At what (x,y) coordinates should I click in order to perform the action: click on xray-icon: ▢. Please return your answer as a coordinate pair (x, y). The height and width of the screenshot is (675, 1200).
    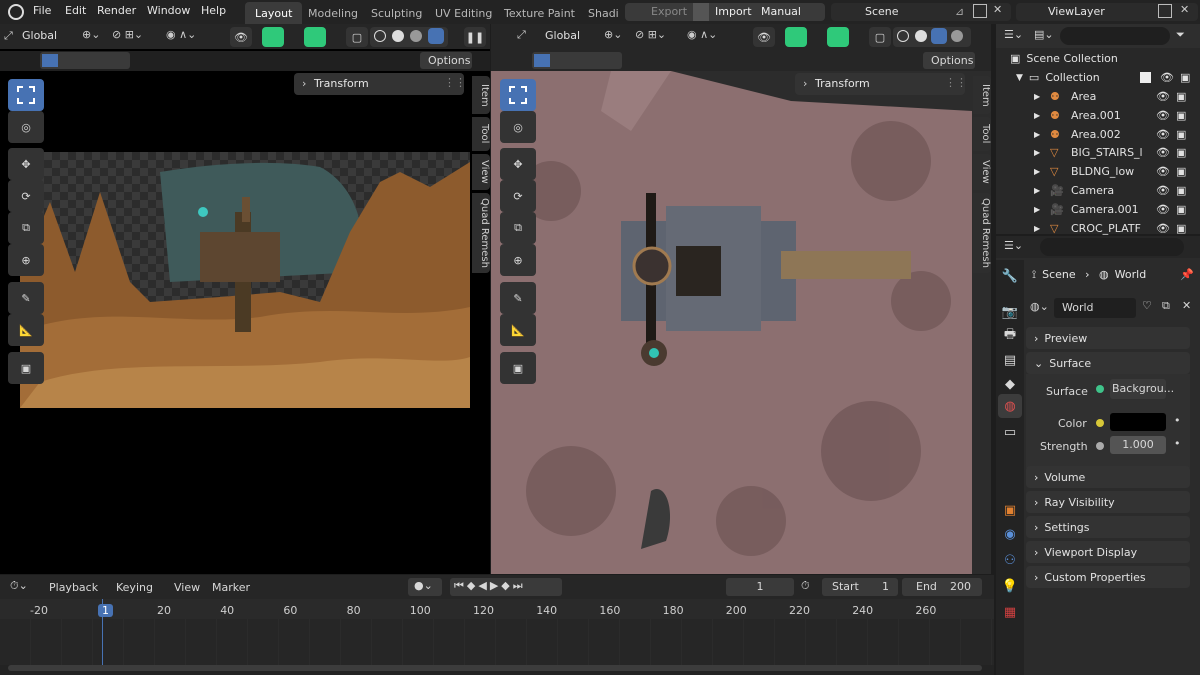
    Looking at the image, I should click on (357, 37).